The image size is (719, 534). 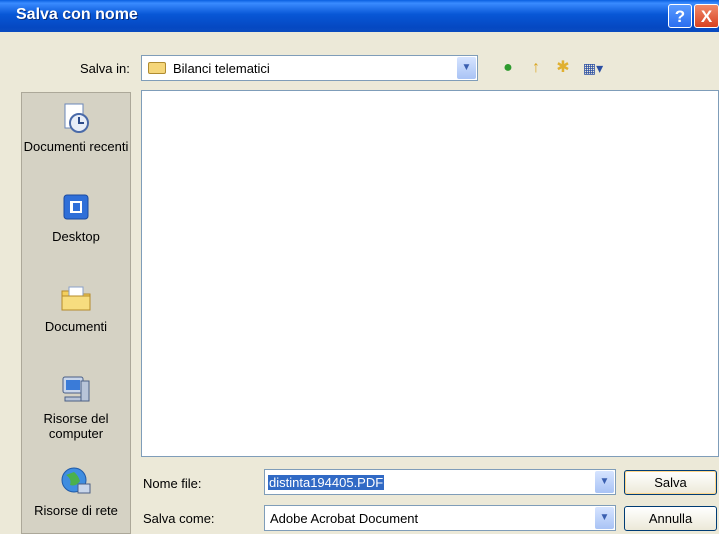 What do you see at coordinates (344, 518) in the screenshot?
I see `save-as-type-value: Adobe Acrobat Document` at bounding box center [344, 518].